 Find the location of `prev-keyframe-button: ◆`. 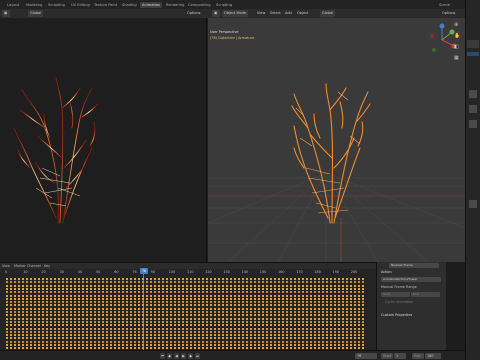

prev-keyframe-button: ◆ is located at coordinates (169, 356).